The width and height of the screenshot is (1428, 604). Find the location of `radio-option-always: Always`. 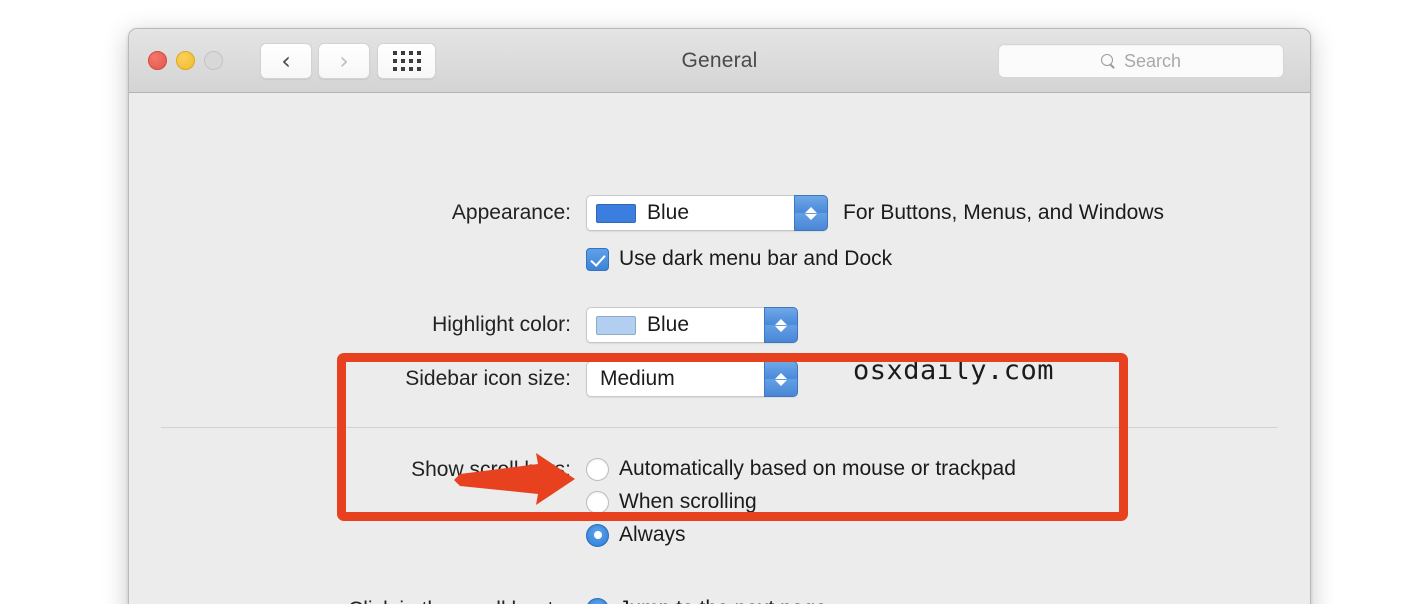

radio-option-always: Always is located at coordinates (801, 535).